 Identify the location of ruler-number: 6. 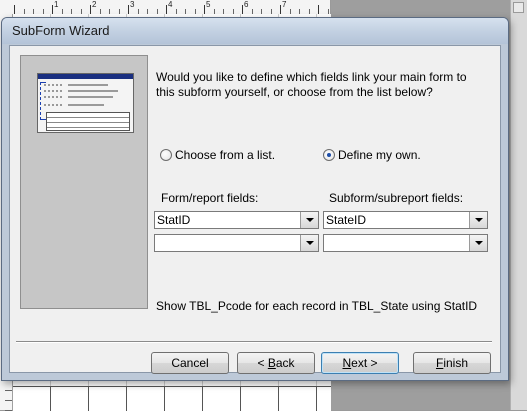
(246, 4).